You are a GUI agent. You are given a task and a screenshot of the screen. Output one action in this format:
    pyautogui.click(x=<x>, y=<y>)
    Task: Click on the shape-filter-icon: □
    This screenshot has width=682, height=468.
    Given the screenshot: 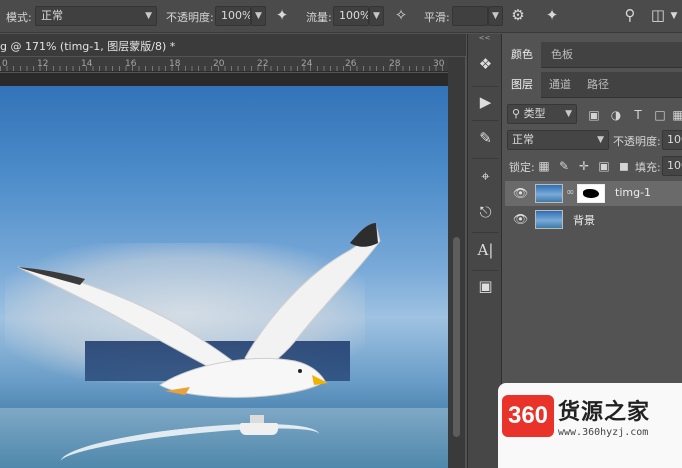 What is the action you would take?
    pyautogui.click(x=660, y=115)
    